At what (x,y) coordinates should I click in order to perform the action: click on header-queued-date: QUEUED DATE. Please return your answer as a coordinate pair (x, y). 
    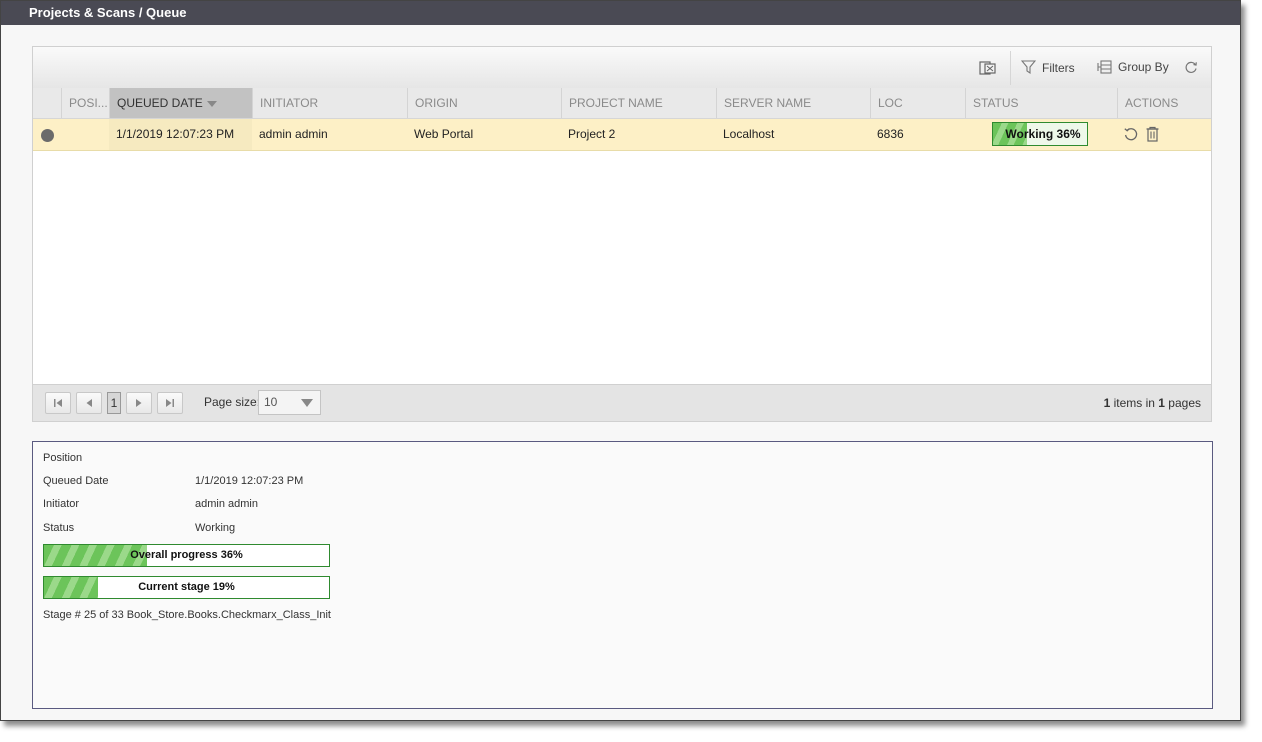
    Looking at the image, I should click on (180, 103).